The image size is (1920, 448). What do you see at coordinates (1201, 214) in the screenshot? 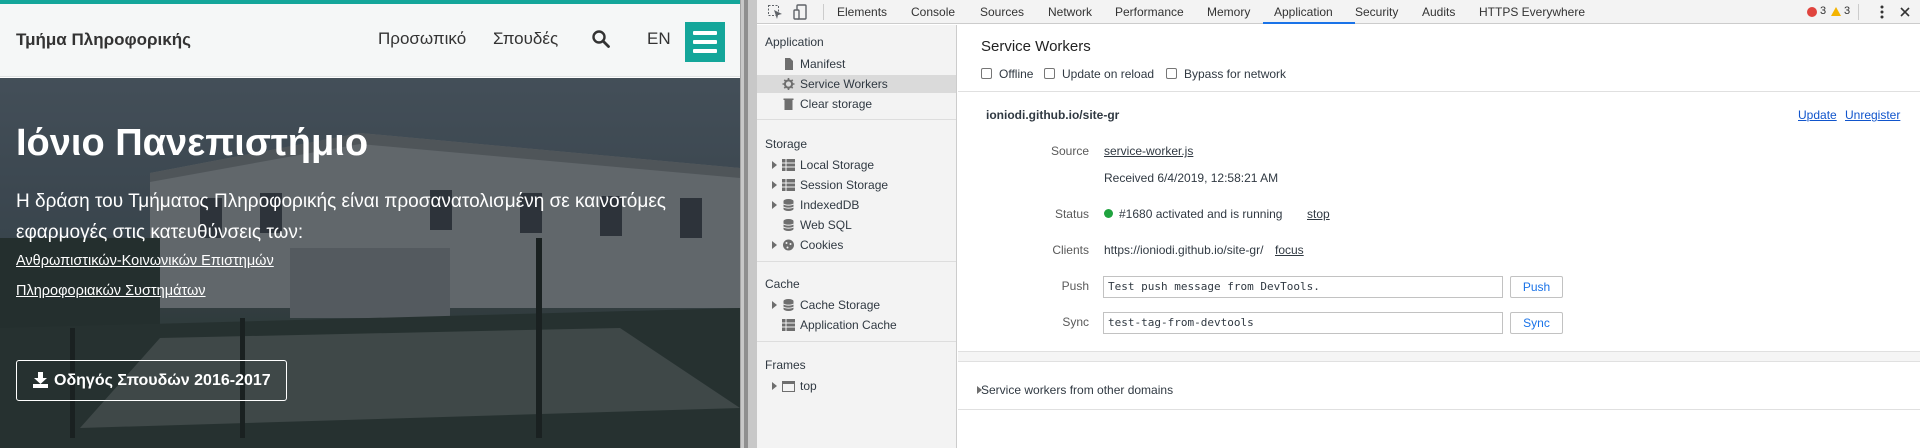
I see `status-text: #1680 activated and is running` at bounding box center [1201, 214].